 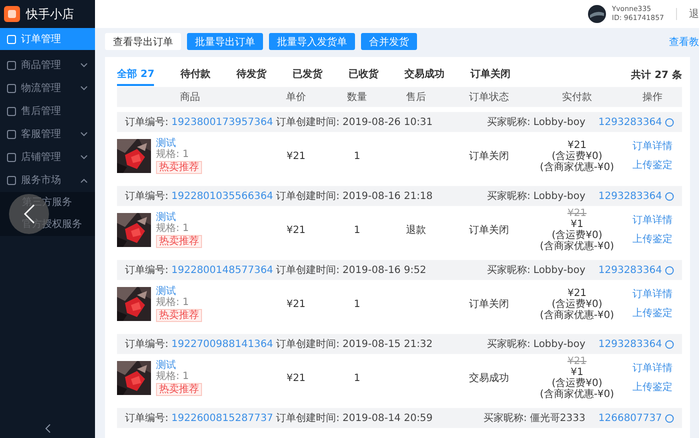 I want to click on status-tab: 交易成功, so click(x=424, y=75).